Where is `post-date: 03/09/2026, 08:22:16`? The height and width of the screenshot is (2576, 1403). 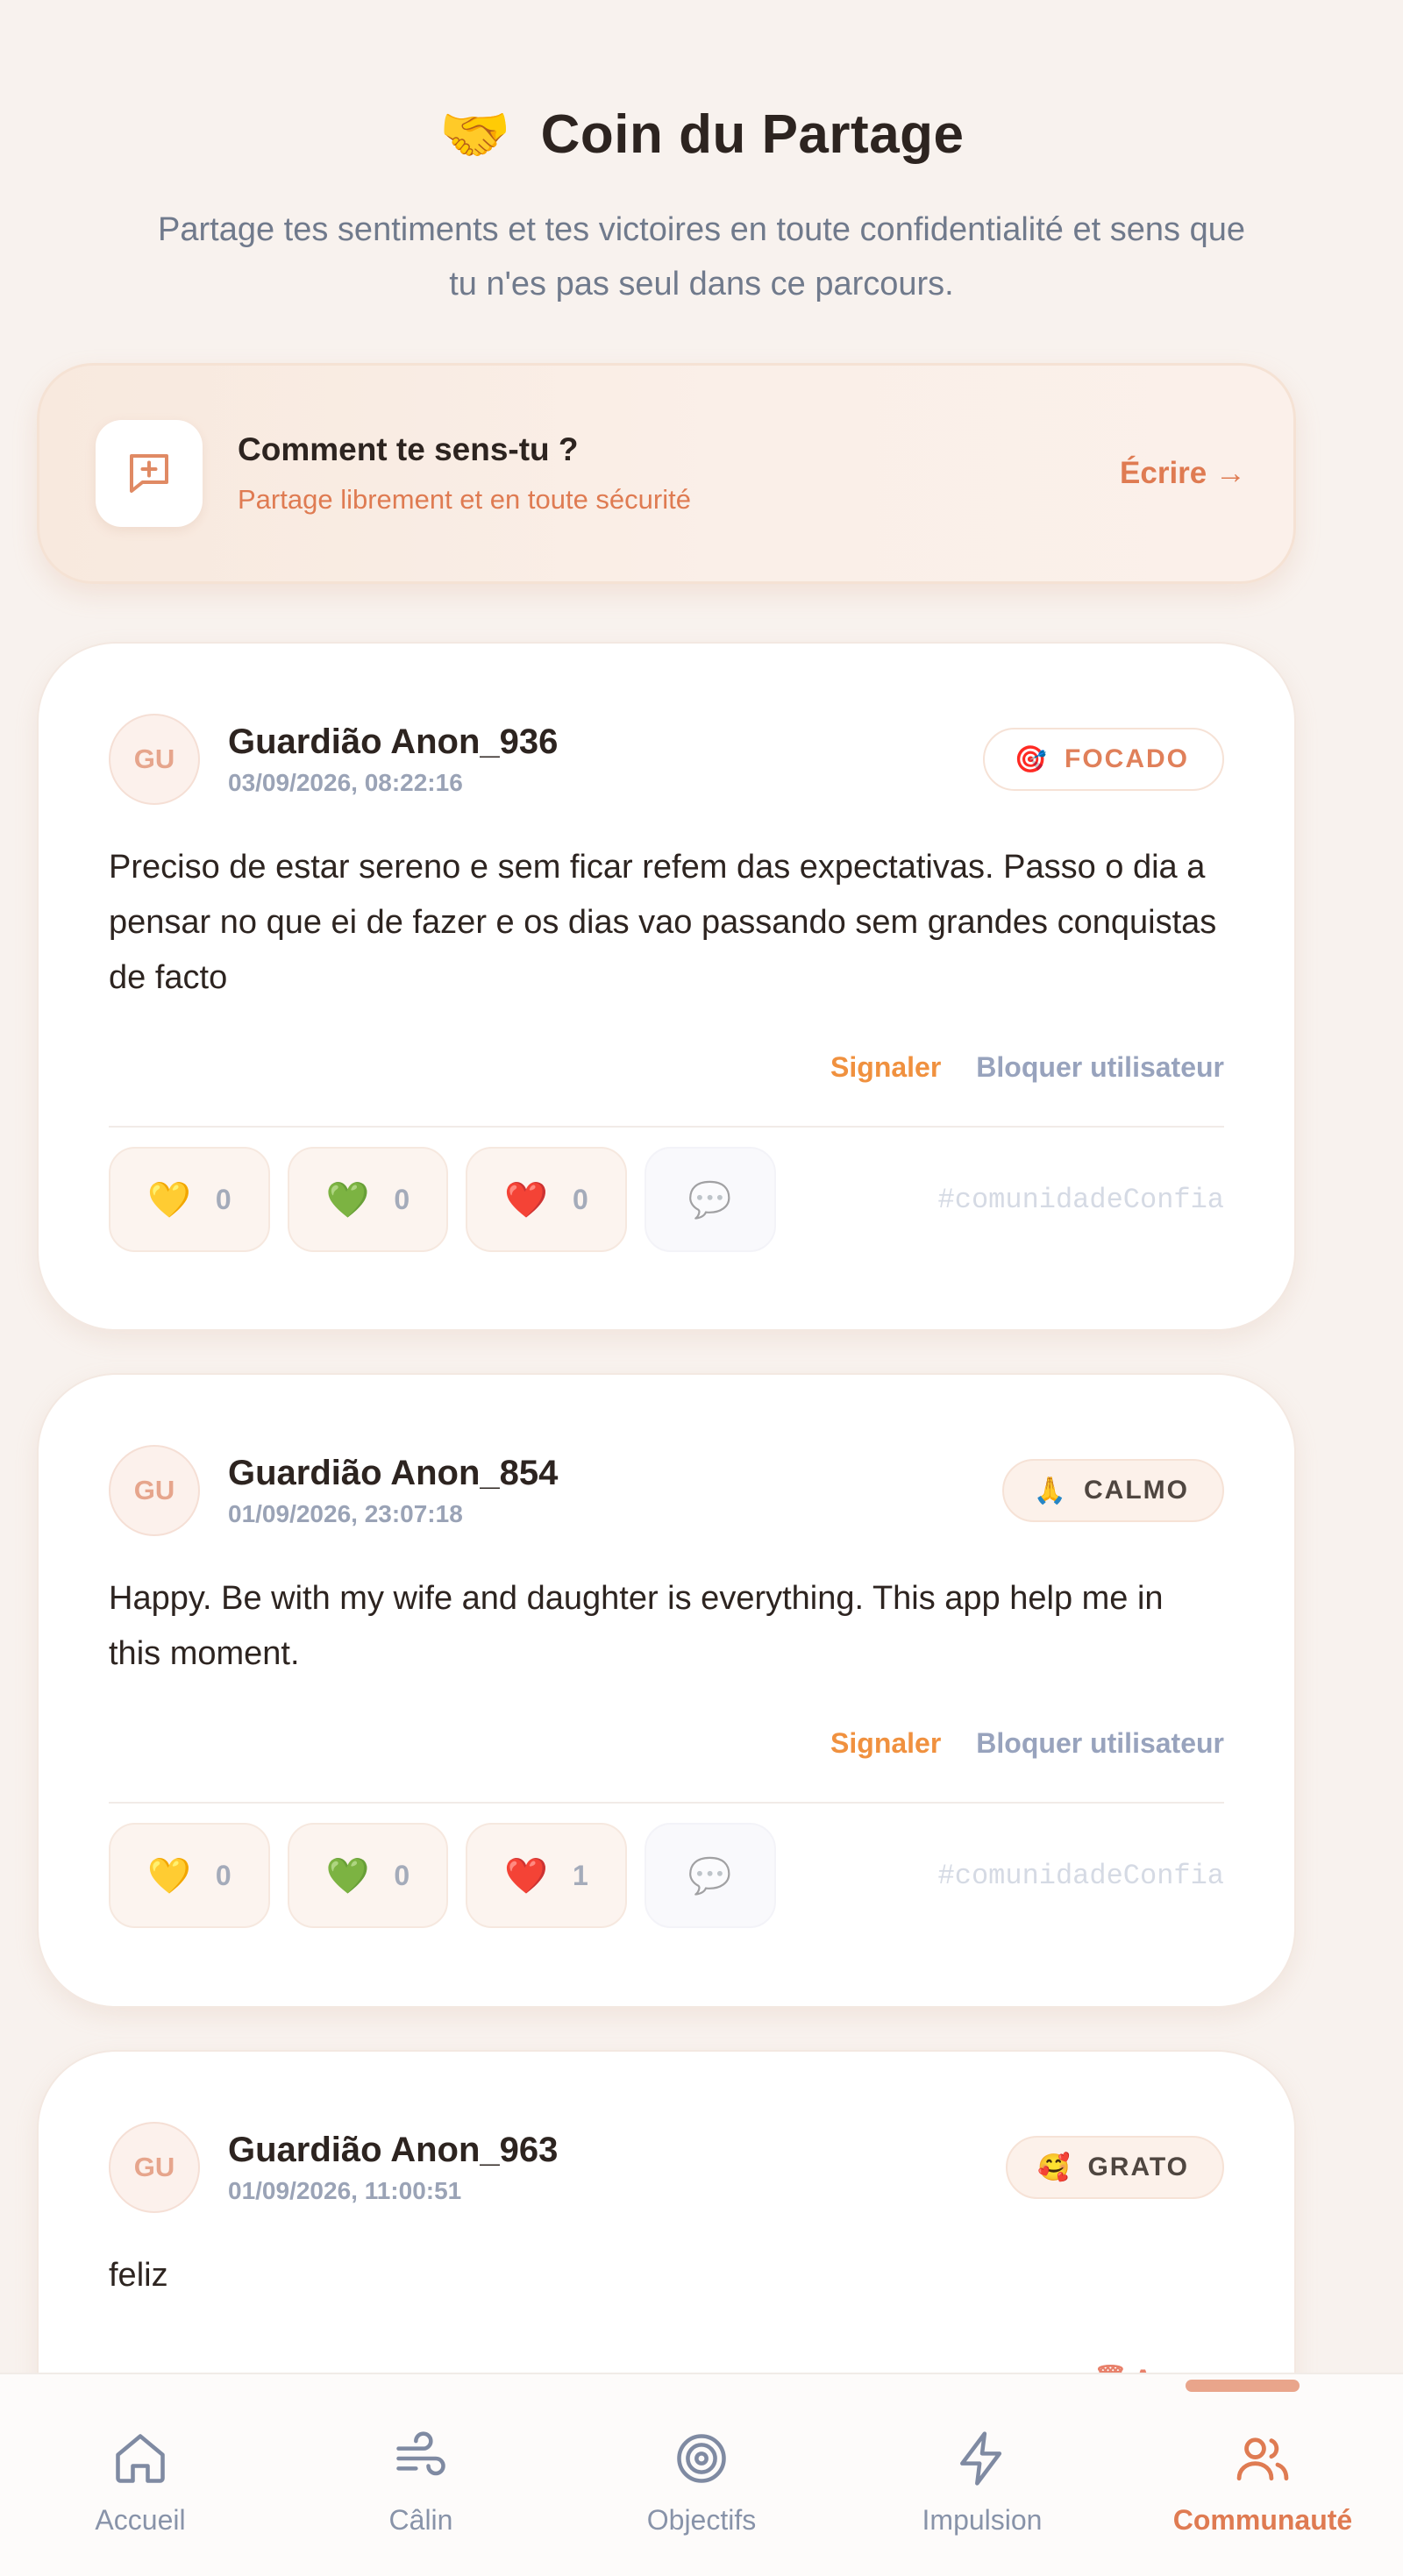 post-date: 03/09/2026, 08:22:16 is located at coordinates (345, 782).